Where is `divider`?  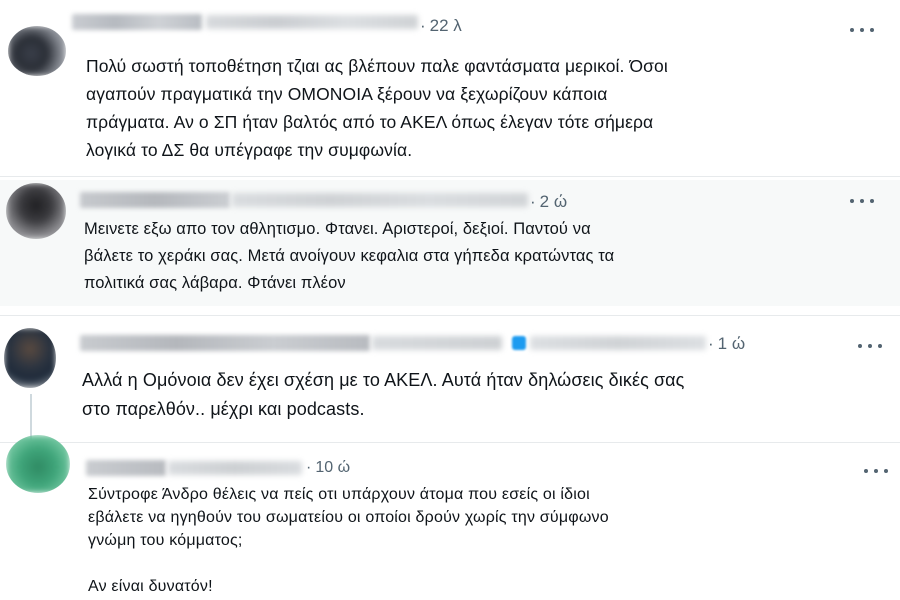 divider is located at coordinates (450, 176).